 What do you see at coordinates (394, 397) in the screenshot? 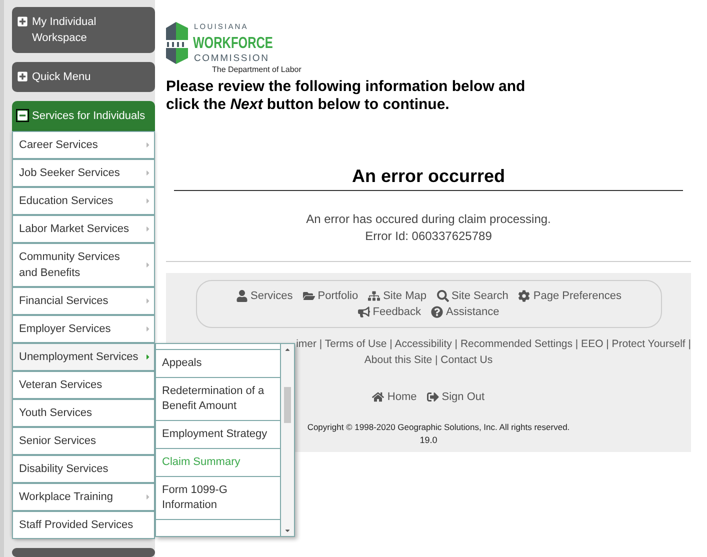
I see `footer-action-link: Home` at bounding box center [394, 397].